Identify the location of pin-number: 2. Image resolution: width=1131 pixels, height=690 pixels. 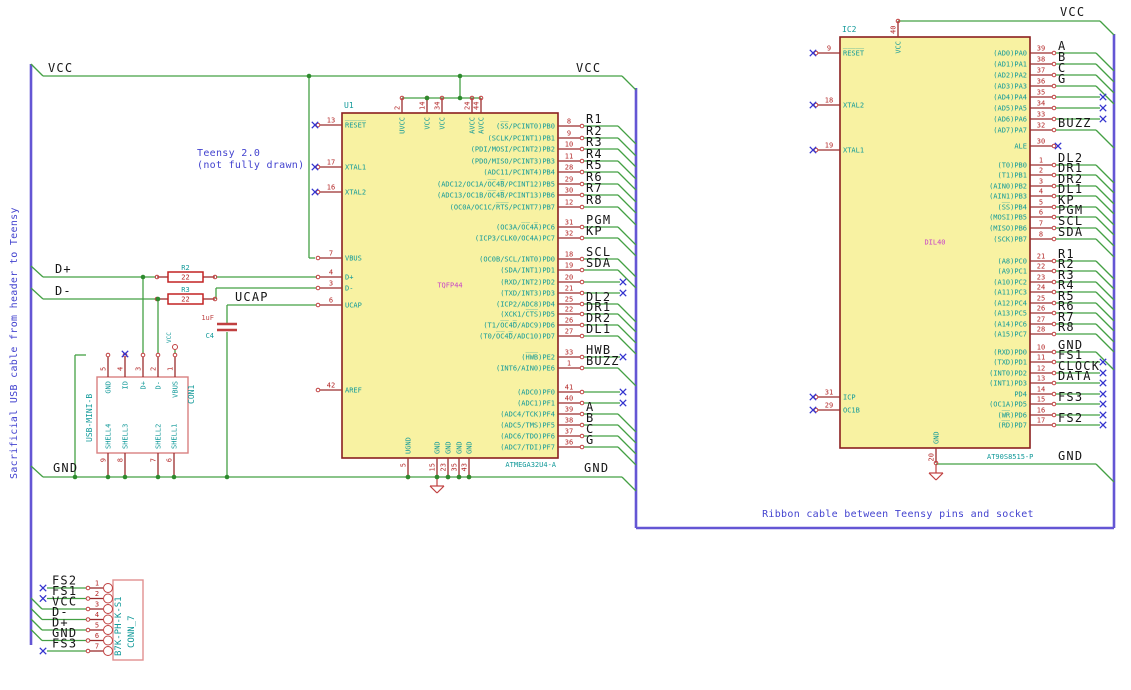
(97, 594).